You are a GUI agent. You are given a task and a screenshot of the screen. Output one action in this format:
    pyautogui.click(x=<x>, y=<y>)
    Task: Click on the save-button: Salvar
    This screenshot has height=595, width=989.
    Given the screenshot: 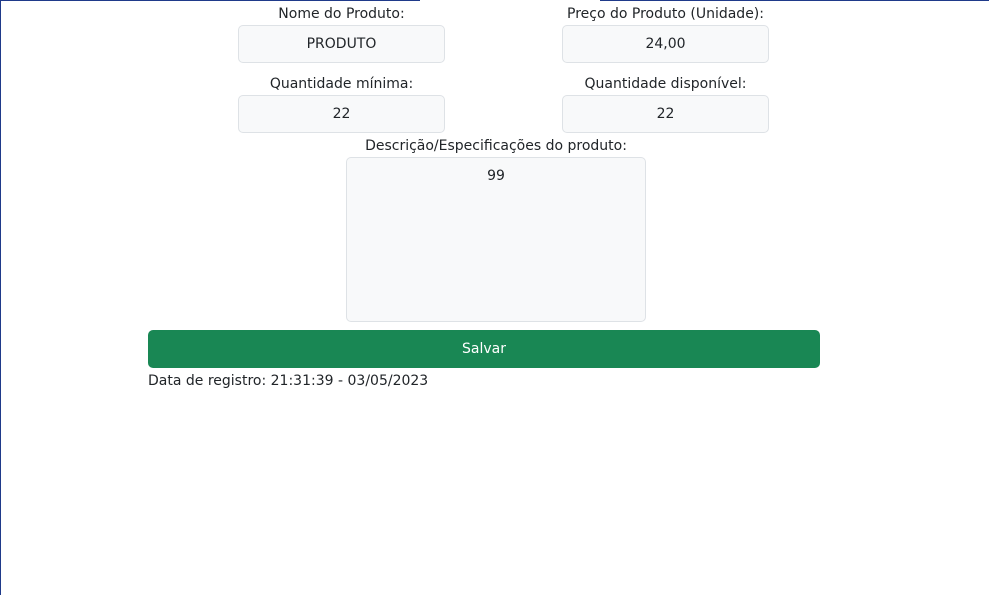 What is the action you would take?
    pyautogui.click(x=484, y=349)
    